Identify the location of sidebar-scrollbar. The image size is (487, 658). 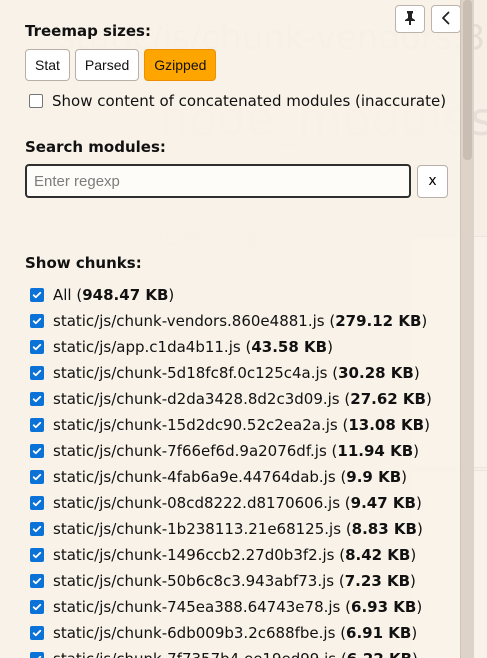
(467, 329).